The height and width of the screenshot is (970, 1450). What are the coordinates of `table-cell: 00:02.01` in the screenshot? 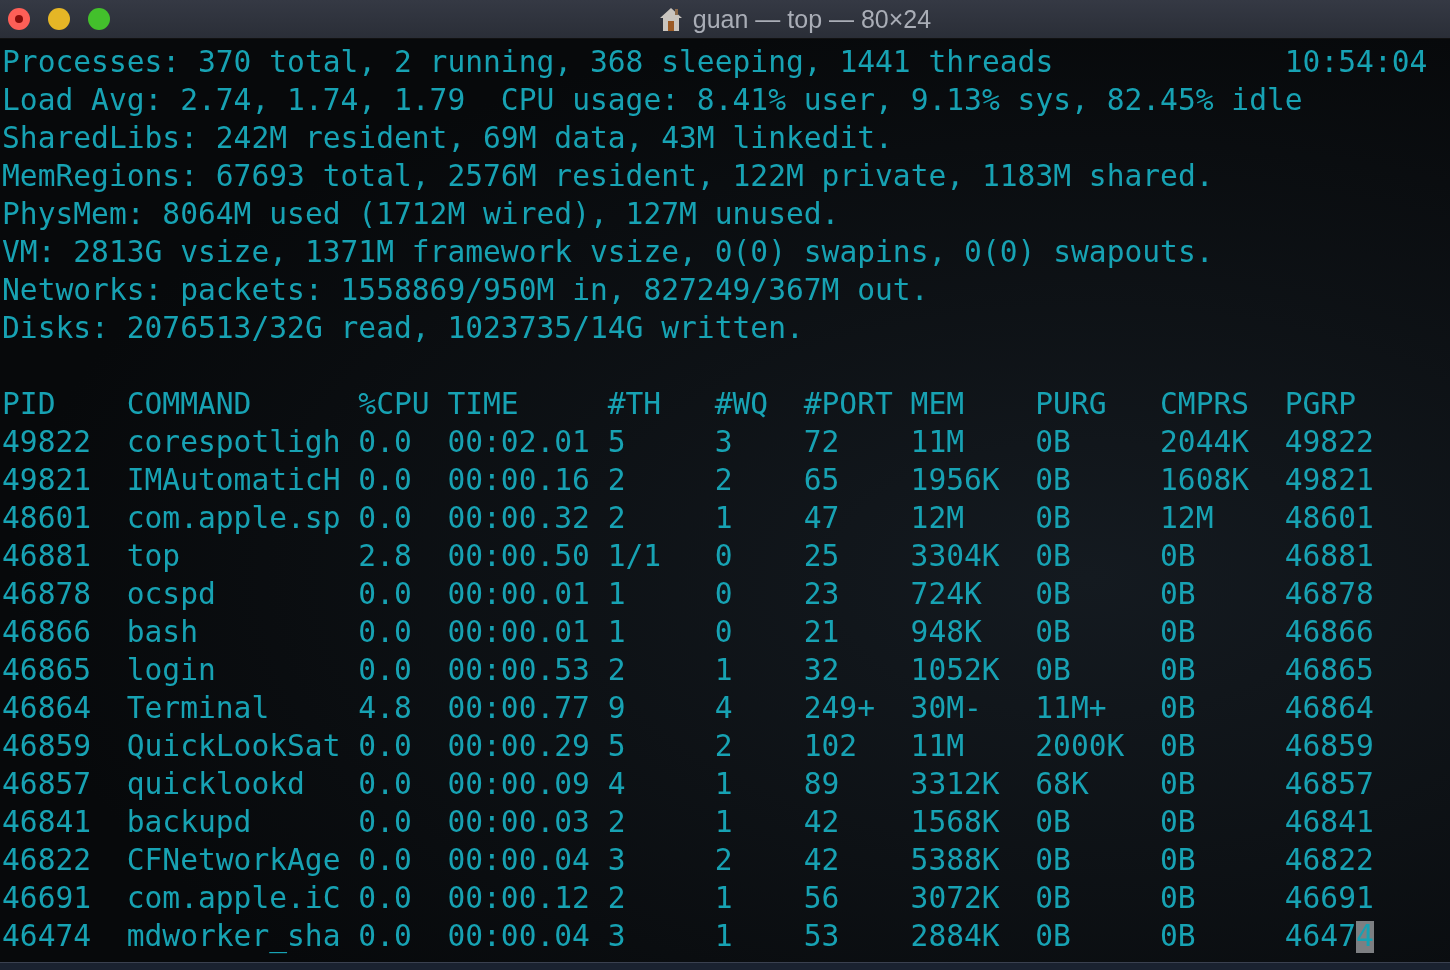 It's located at (518, 442).